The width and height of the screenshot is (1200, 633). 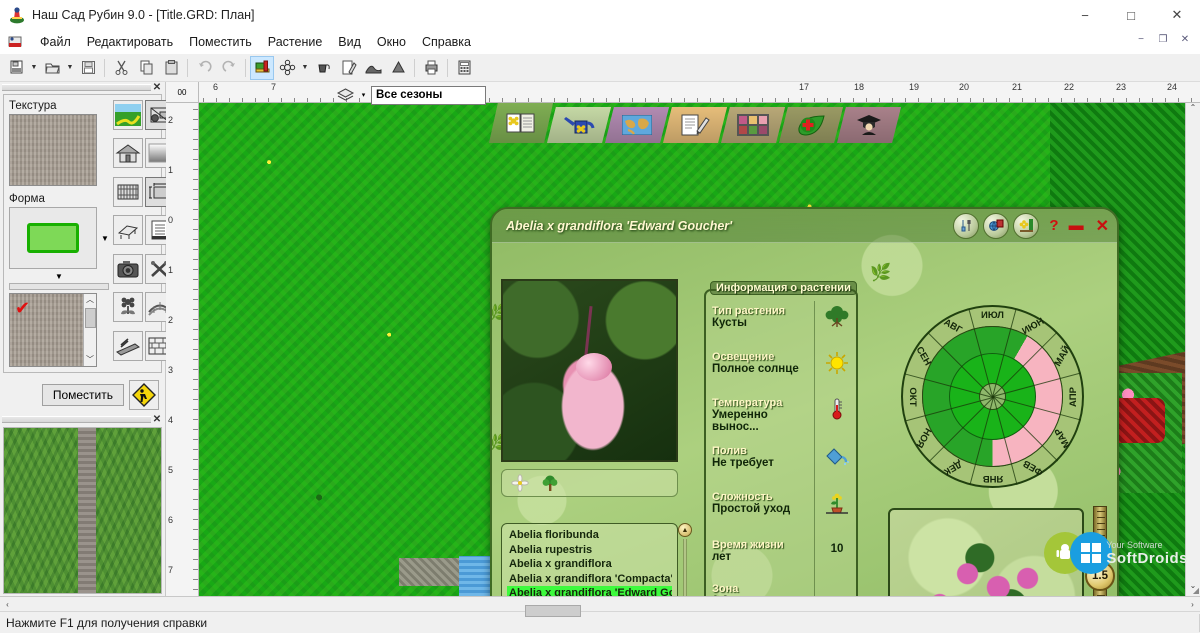 I want to click on horizontal-scrollbar: ‹ ›, so click(x=600, y=606).